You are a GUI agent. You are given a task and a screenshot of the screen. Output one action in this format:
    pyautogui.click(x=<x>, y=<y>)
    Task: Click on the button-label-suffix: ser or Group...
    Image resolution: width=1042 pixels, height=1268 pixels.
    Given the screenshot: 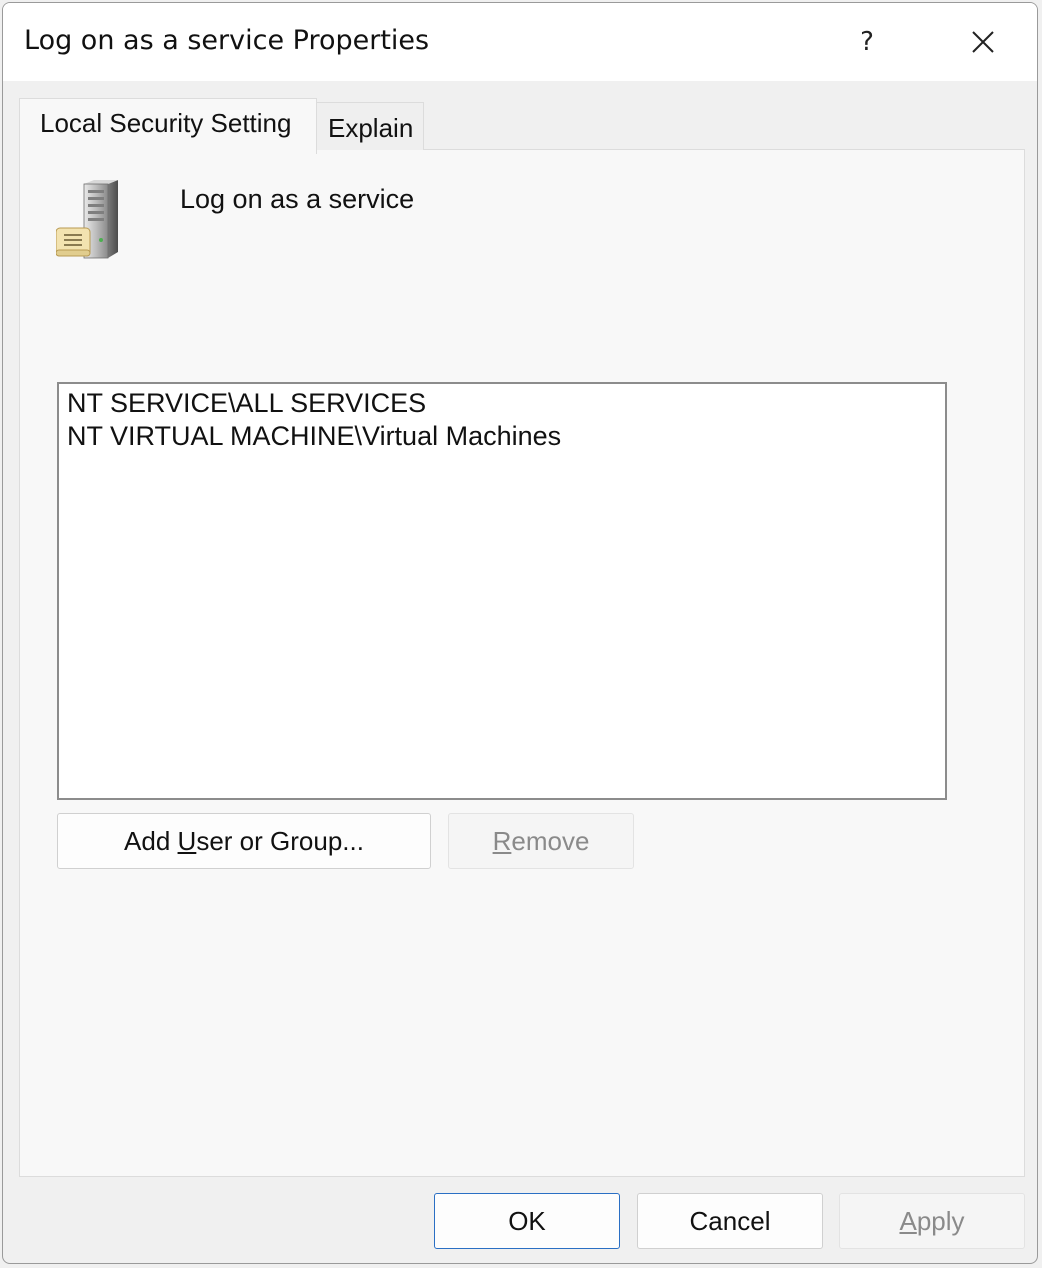 What is the action you would take?
    pyautogui.click(x=280, y=840)
    